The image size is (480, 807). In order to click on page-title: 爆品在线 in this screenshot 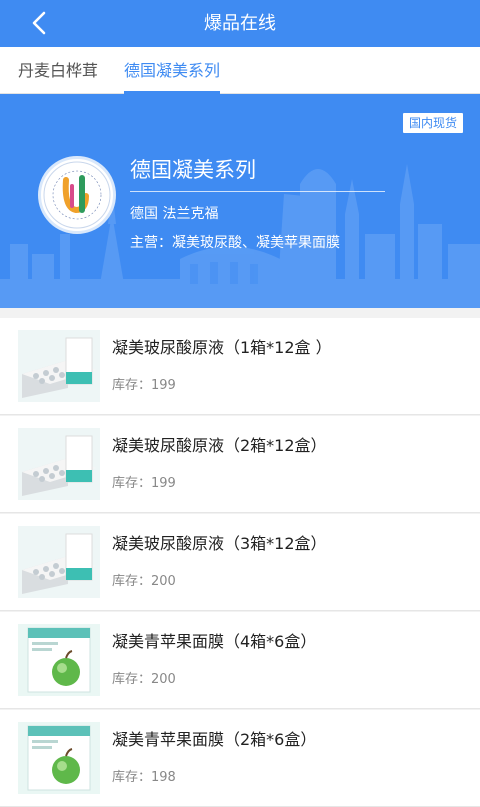, I will do `click(240, 23)`.